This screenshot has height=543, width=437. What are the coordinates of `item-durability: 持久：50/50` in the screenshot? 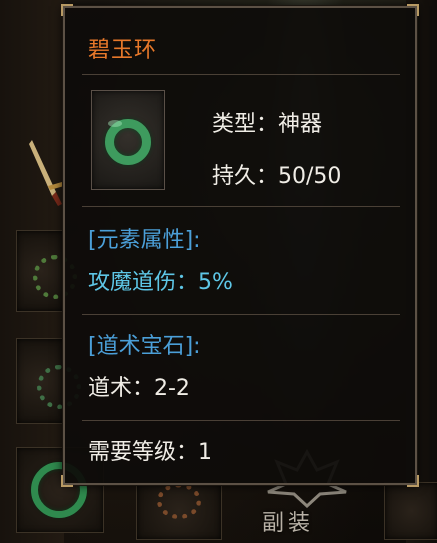 It's located at (277, 176).